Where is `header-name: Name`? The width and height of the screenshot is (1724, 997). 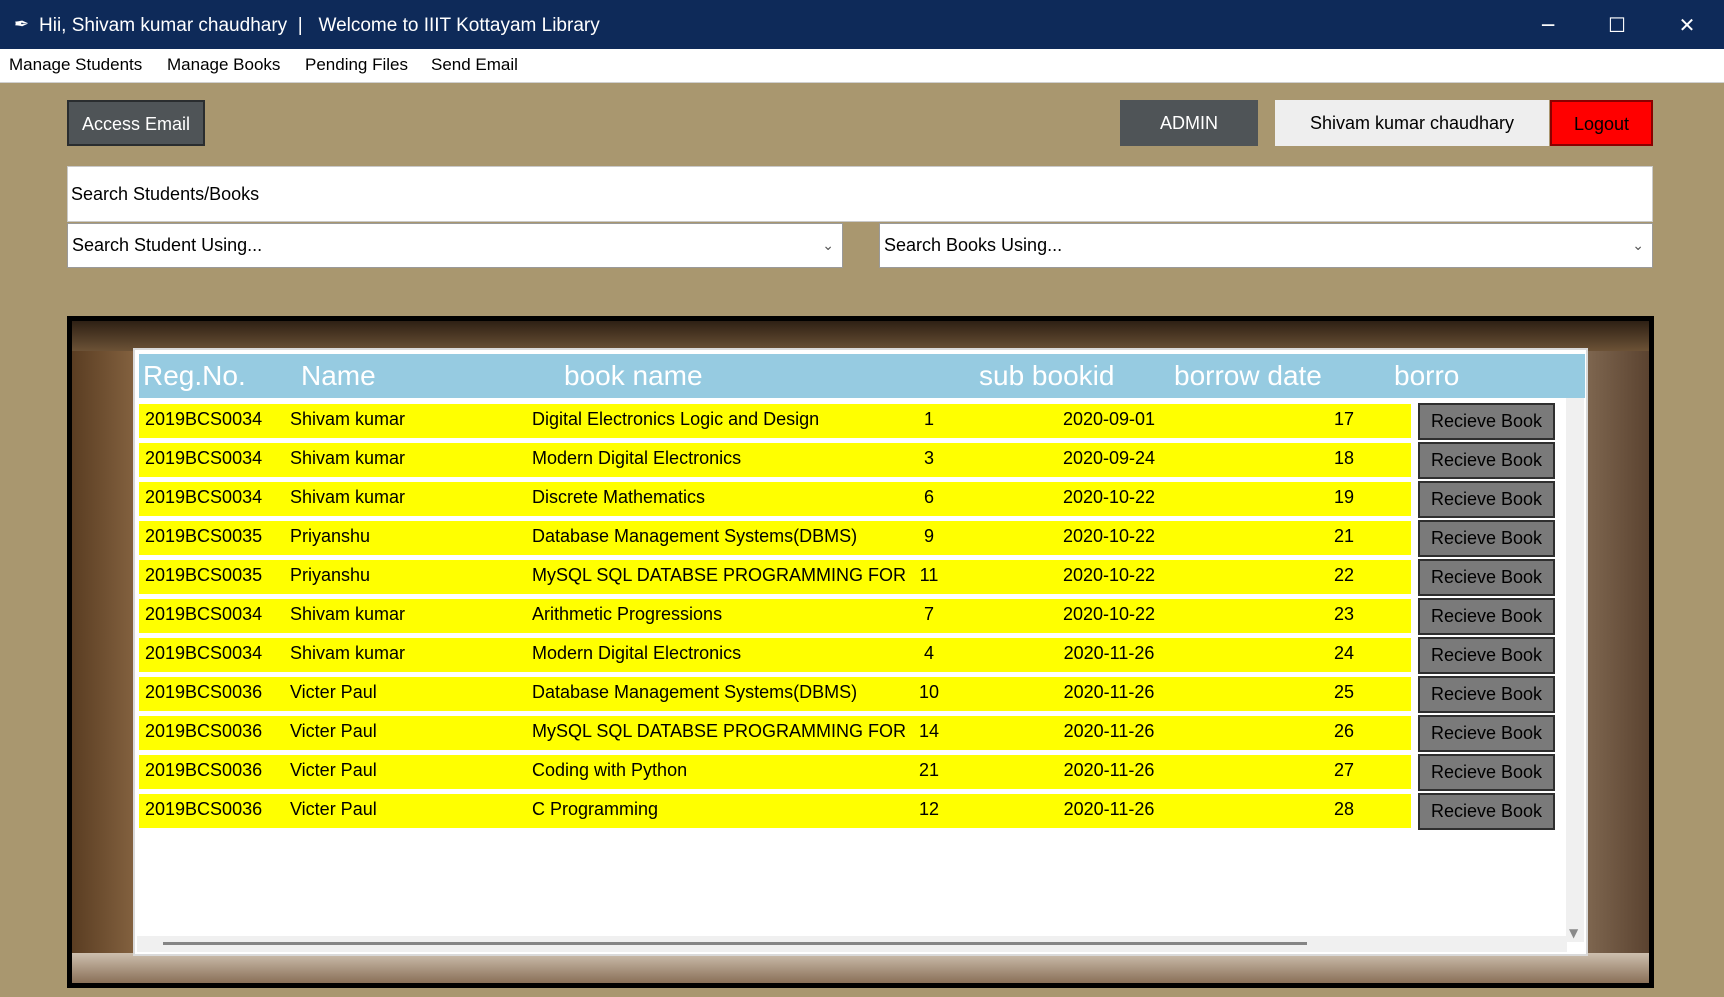
header-name: Name is located at coordinates (338, 376).